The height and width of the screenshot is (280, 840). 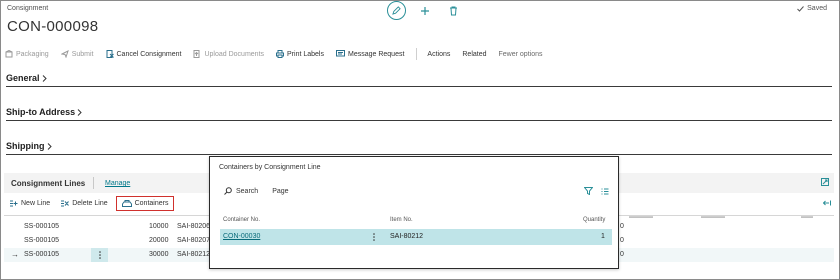 I want to click on general-section-header: General, so click(x=26, y=78).